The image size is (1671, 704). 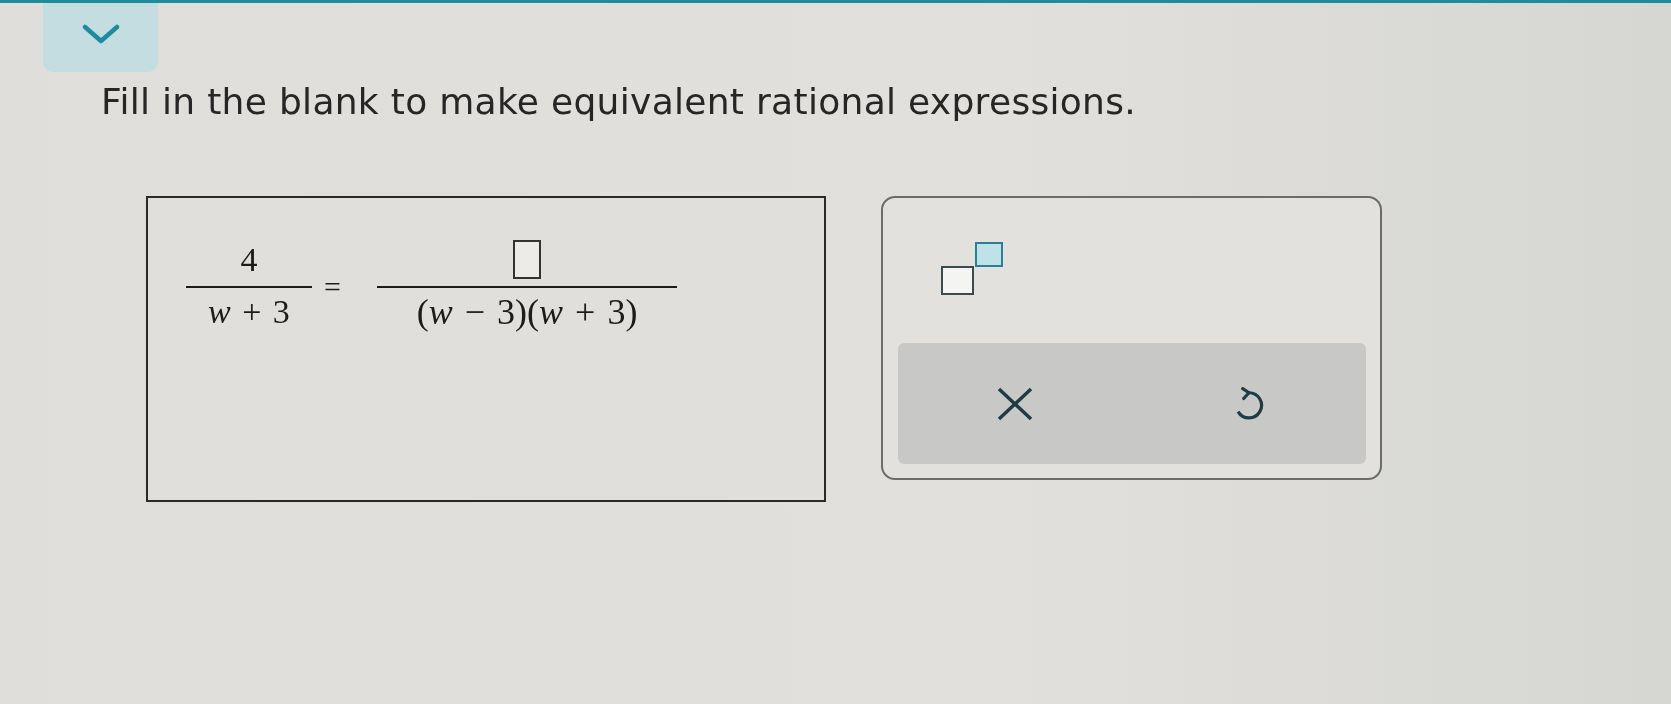 I want to click on answer-box, so click(x=527, y=259).